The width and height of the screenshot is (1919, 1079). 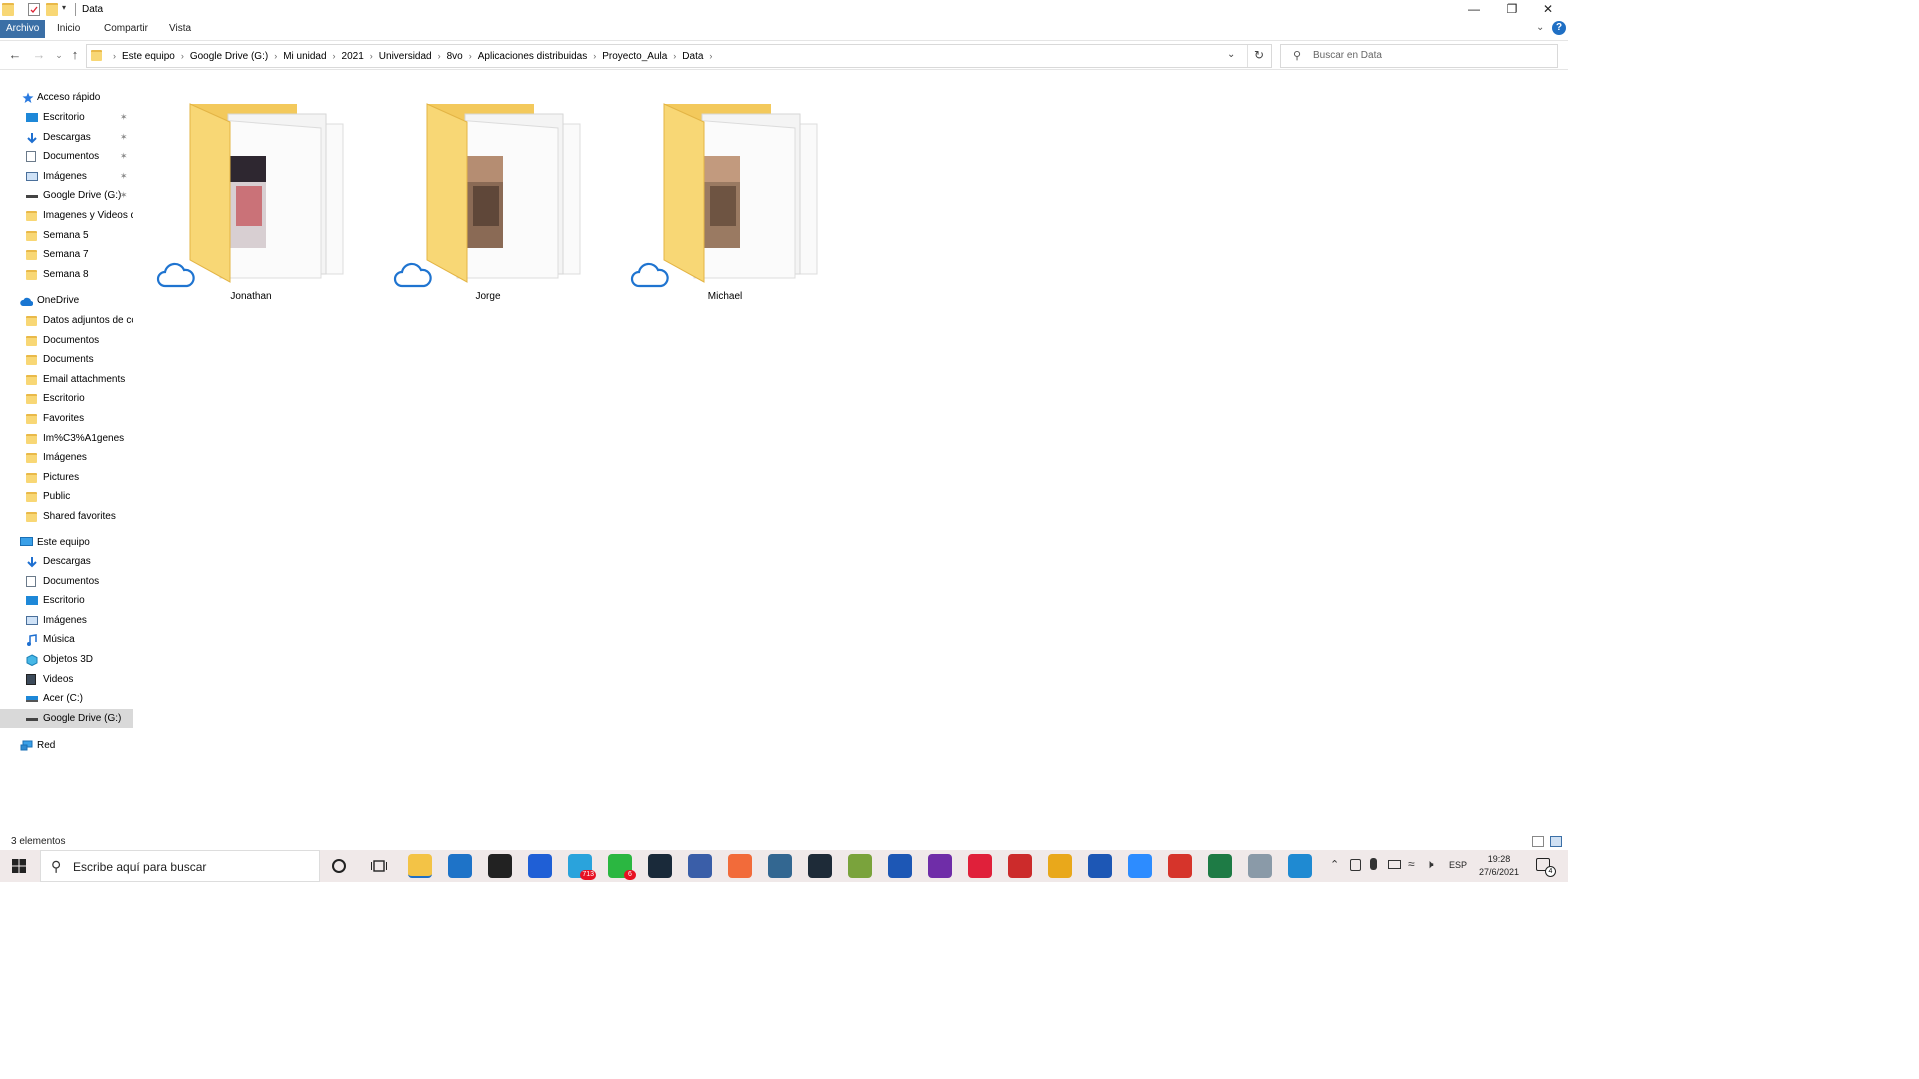 I want to click on sidebar-item: Pictures, so click(x=66, y=477).